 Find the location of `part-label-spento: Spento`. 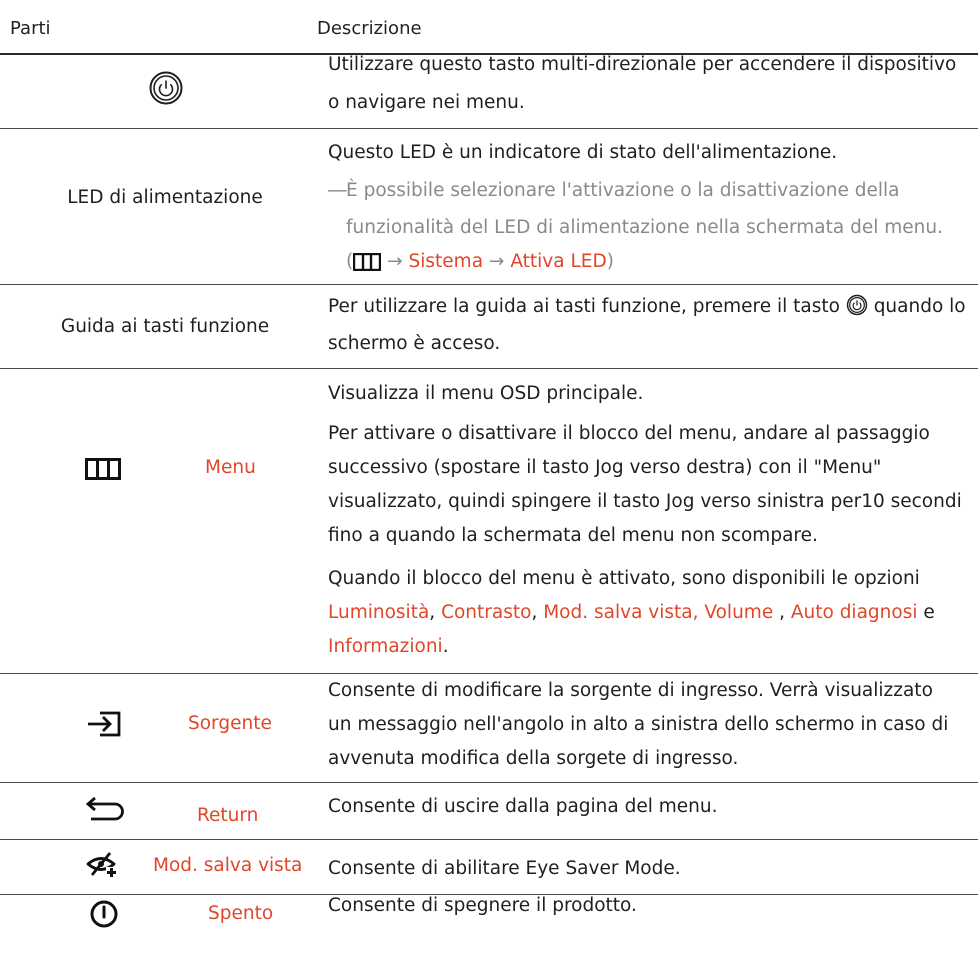

part-label-spento: Spento is located at coordinates (241, 913).